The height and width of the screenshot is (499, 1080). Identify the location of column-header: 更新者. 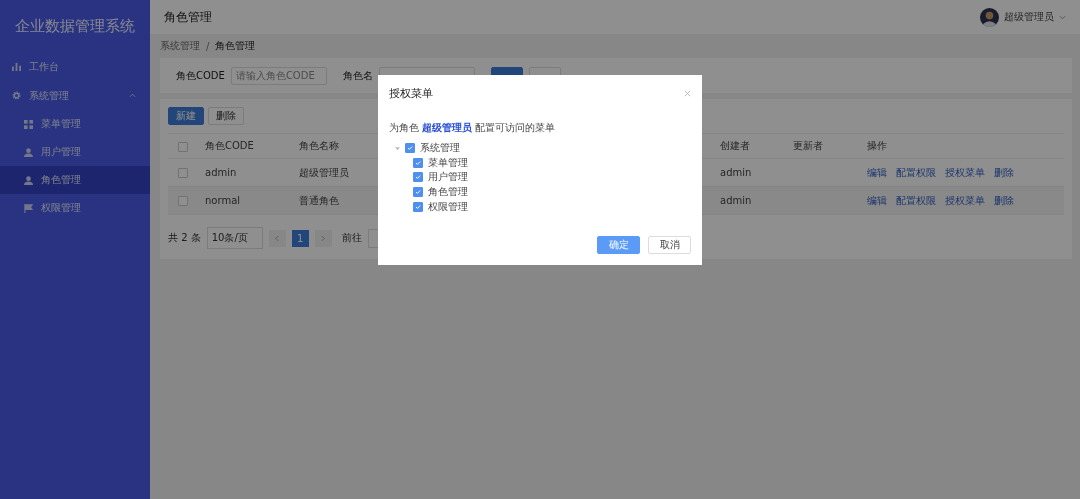
(807, 146).